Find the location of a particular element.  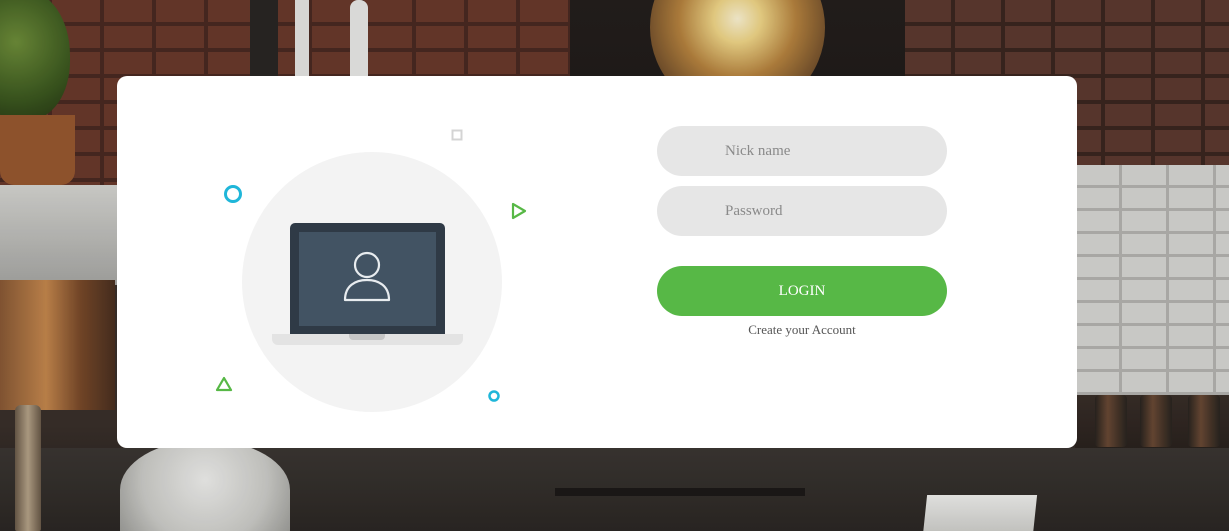

play-triangle-decoration-icon is located at coordinates (519, 211).